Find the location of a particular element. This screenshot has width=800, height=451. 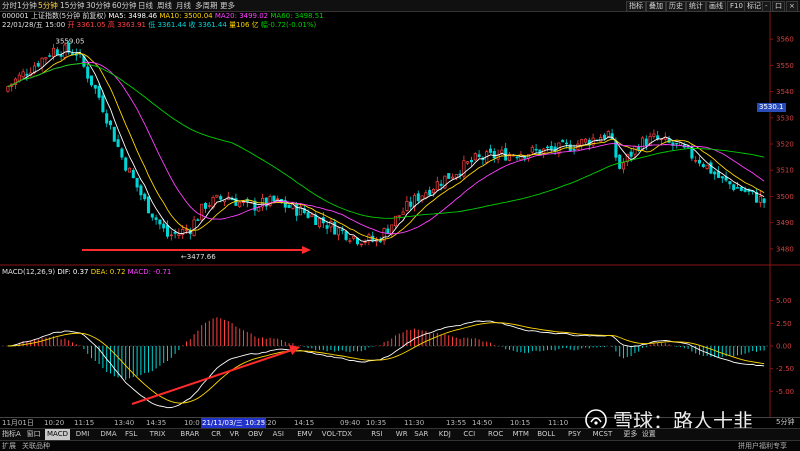

time-tick-label: 11月01日 is located at coordinates (18, 423).